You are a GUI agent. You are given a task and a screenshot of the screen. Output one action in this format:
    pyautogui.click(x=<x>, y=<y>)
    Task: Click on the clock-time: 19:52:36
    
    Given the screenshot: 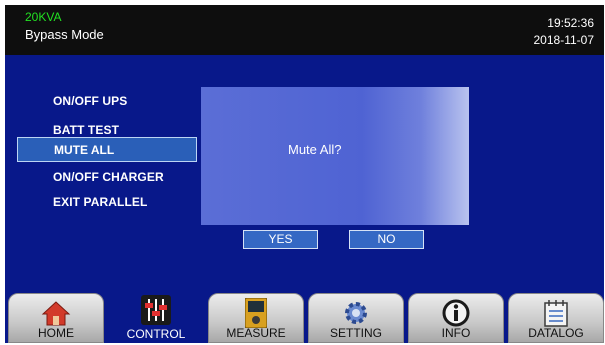 What is the action you would take?
    pyautogui.click(x=570, y=23)
    